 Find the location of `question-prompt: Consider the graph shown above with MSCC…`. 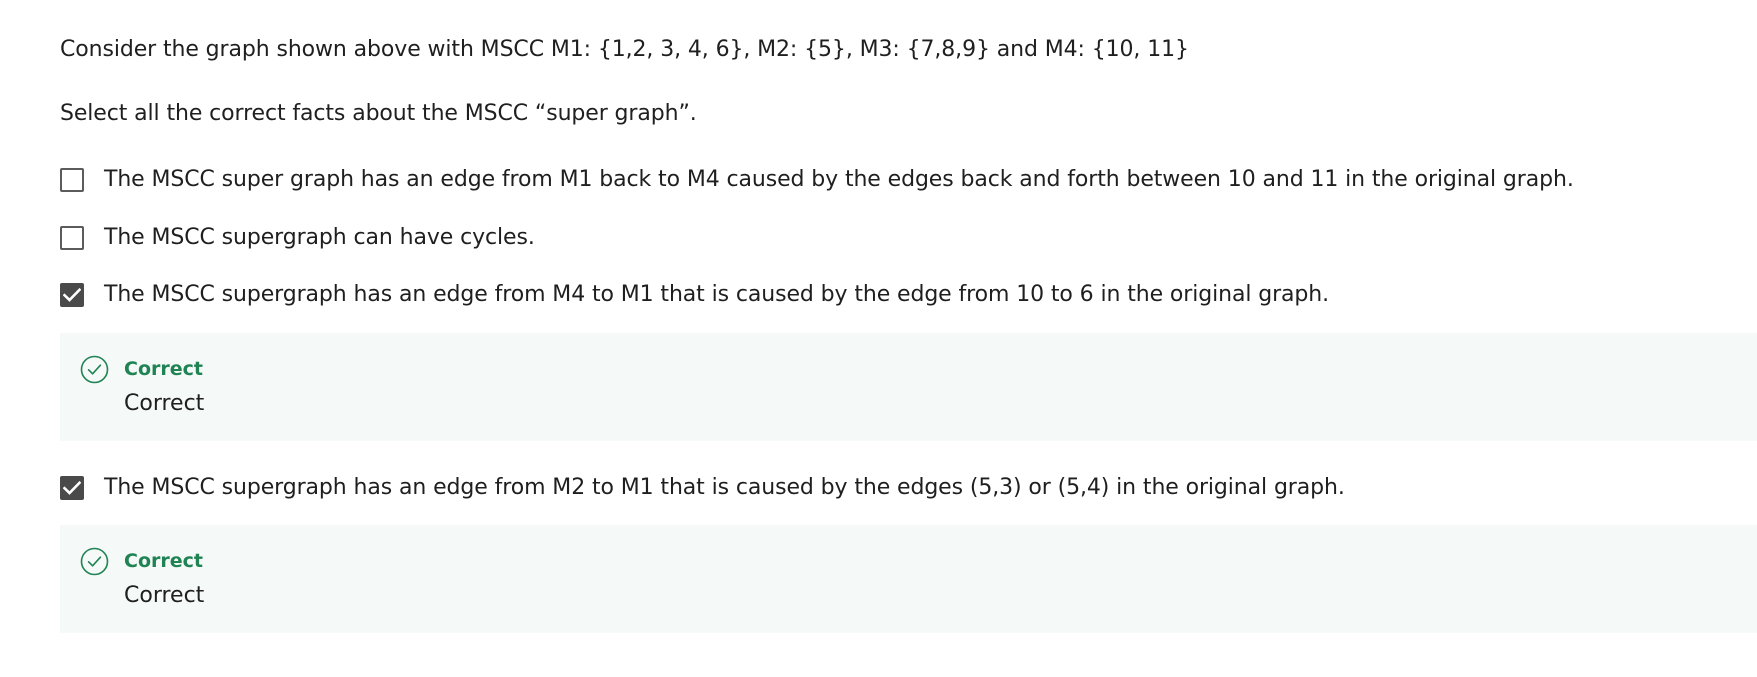

question-prompt: Consider the graph shown above with MSCC… is located at coordinates (624, 49).